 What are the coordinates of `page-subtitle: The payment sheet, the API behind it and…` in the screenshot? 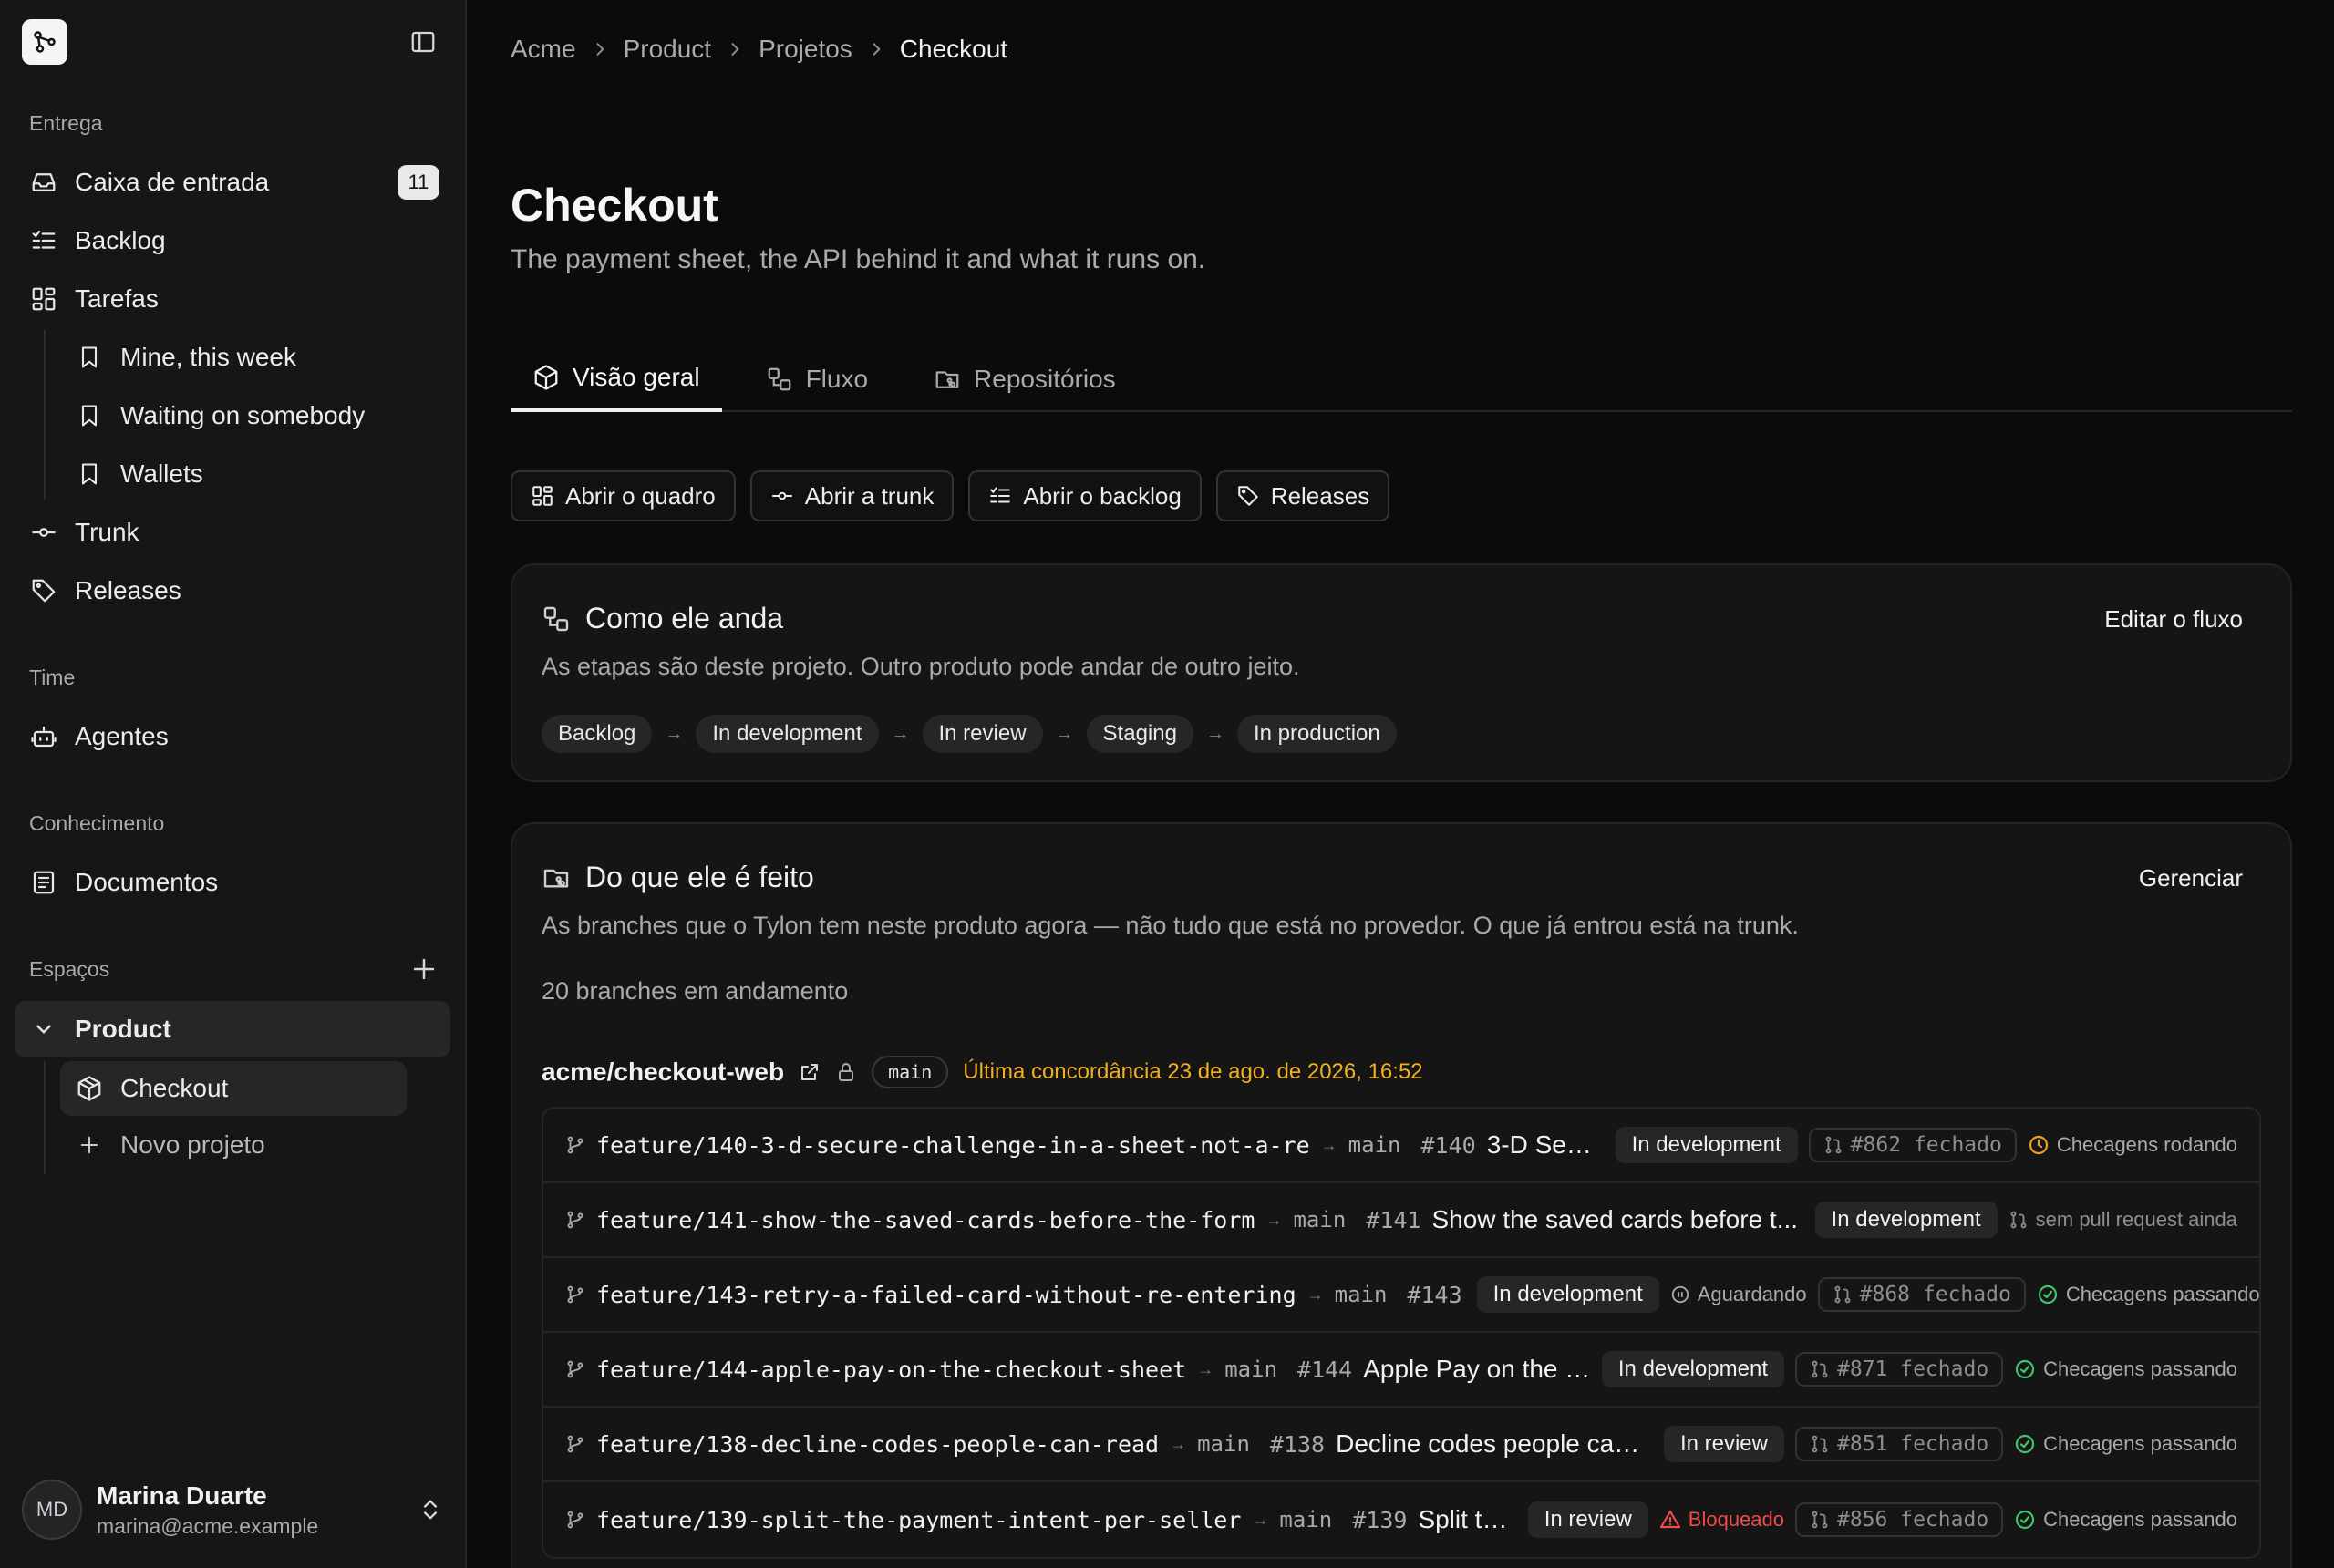 It's located at (858, 259).